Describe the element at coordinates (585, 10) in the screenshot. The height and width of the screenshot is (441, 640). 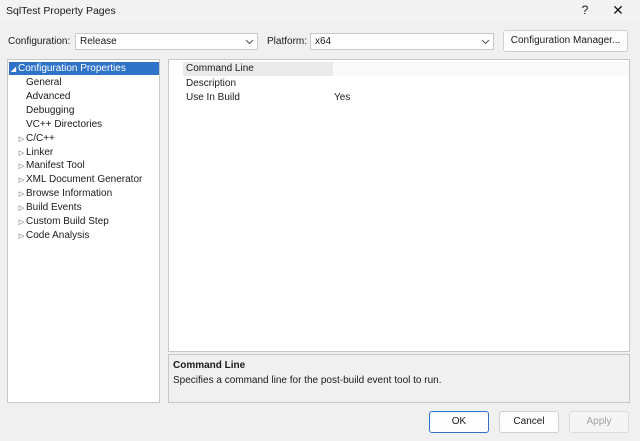
I see `help-button: ?` at that location.